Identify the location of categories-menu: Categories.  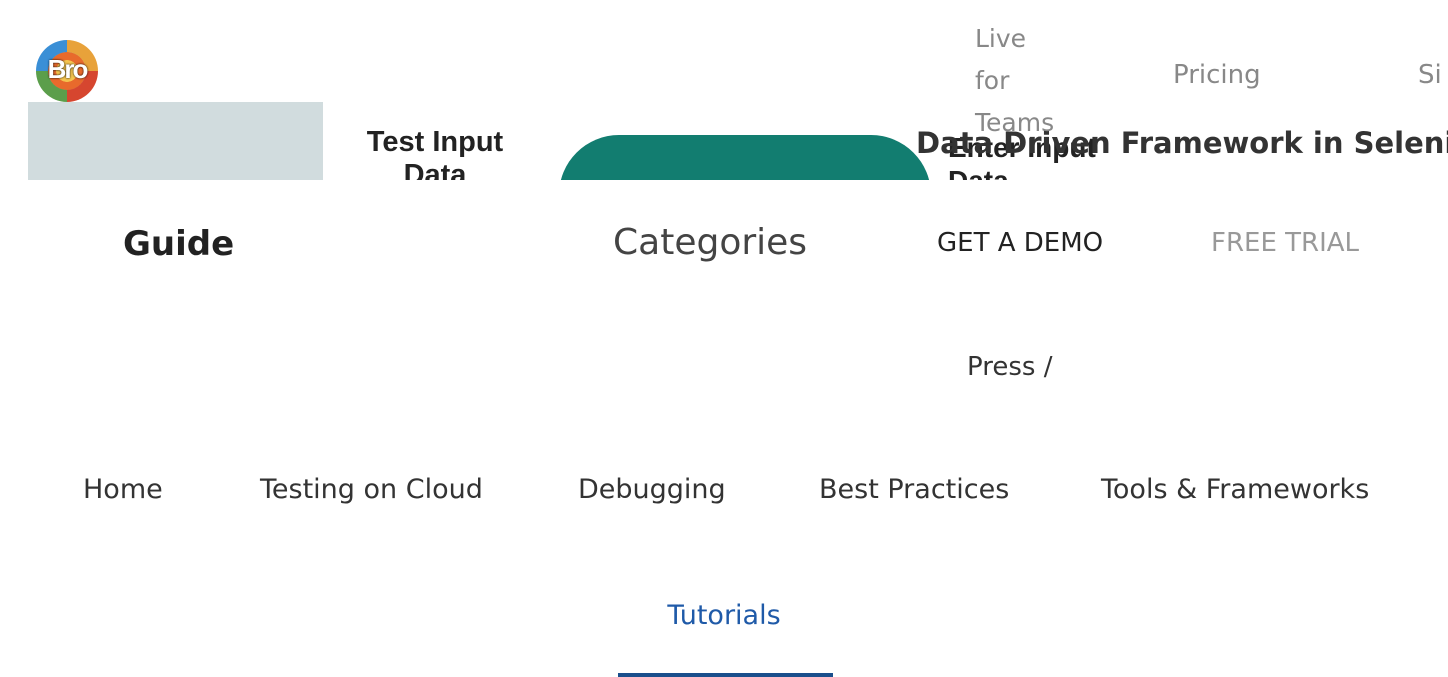
(710, 242).